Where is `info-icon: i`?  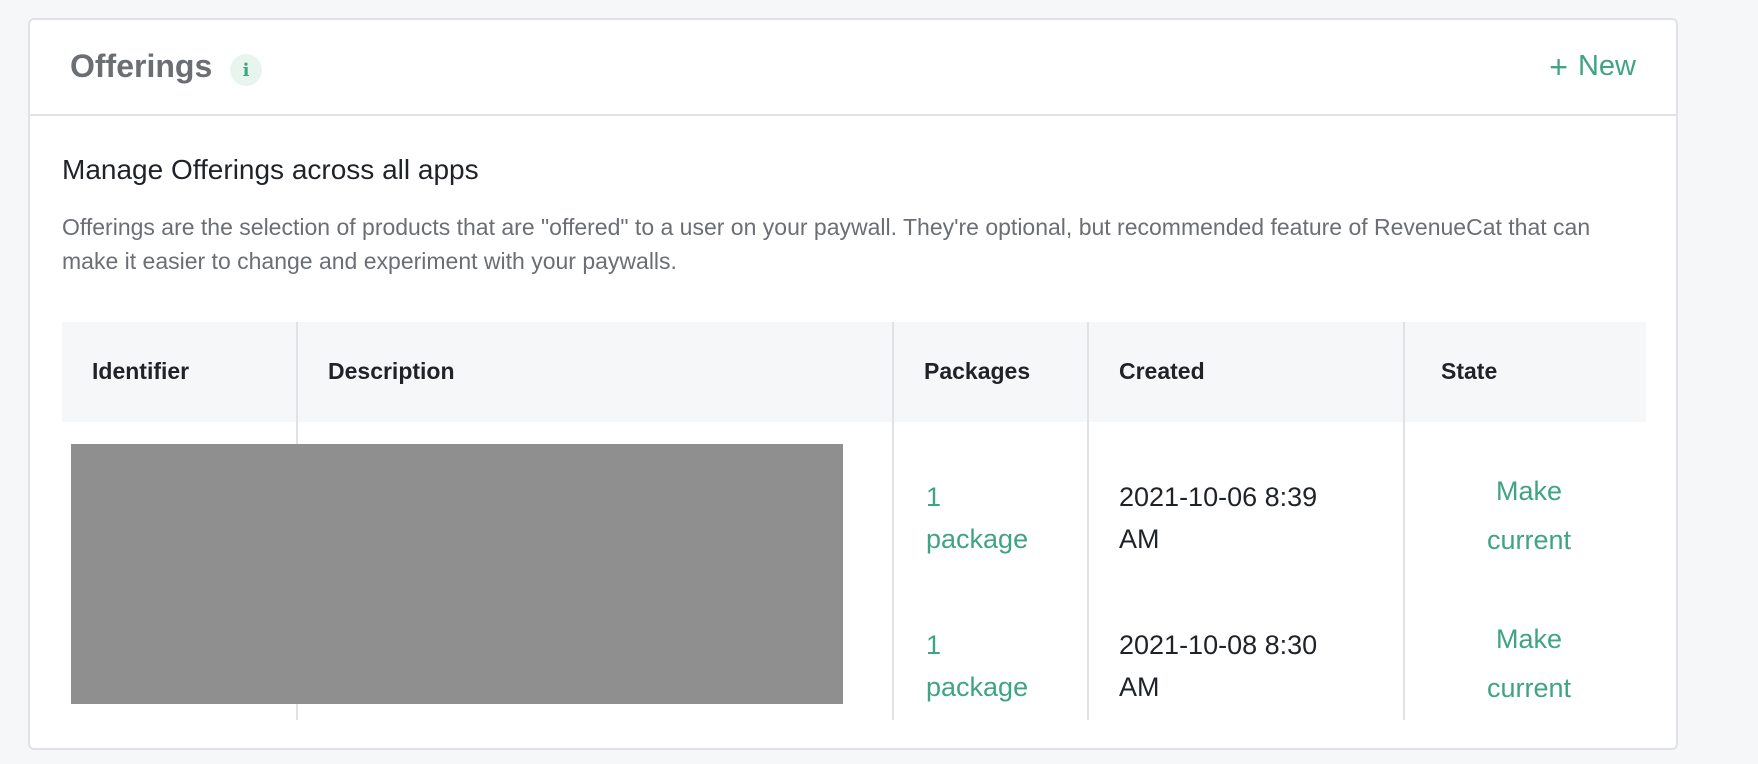
info-icon: i is located at coordinates (246, 70).